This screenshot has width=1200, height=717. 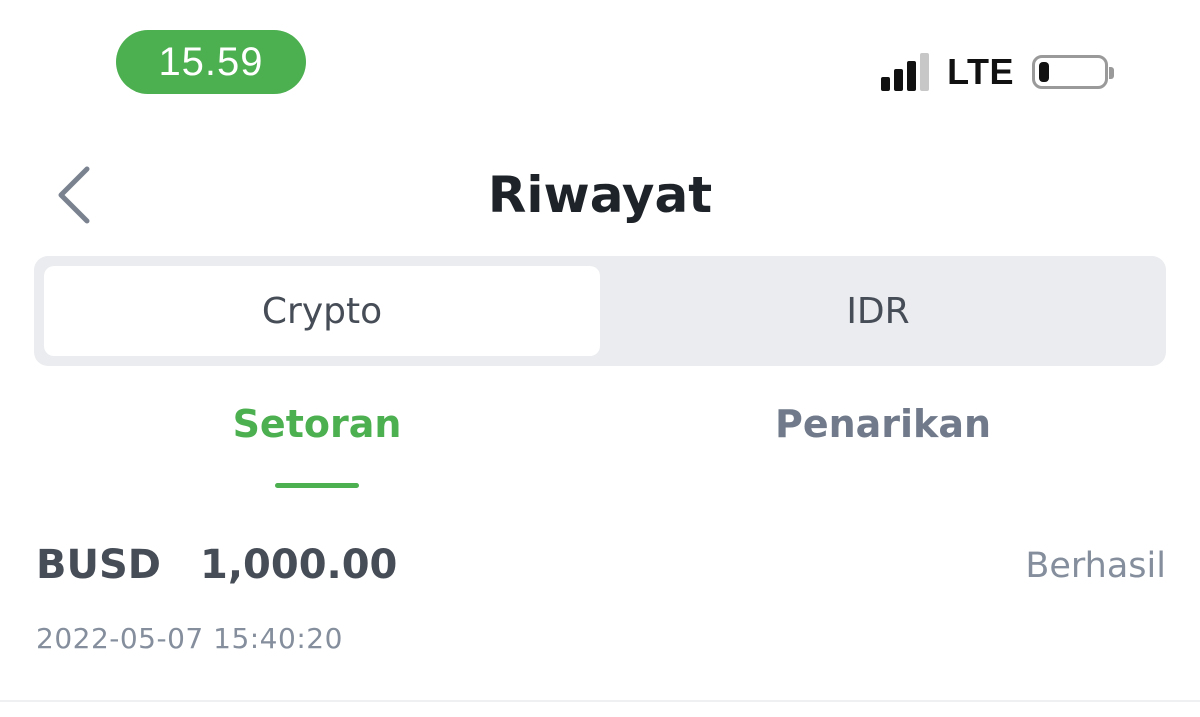 I want to click on status-time-text: 15.59, so click(x=211, y=61).